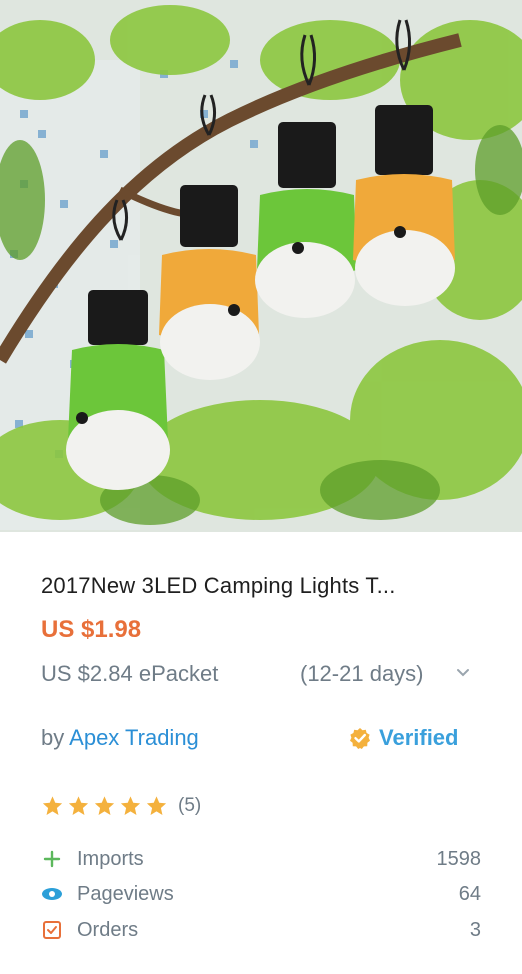 Image resolution: width=522 pixels, height=974 pixels. What do you see at coordinates (463, 673) in the screenshot?
I see `chevron-down-icon` at bounding box center [463, 673].